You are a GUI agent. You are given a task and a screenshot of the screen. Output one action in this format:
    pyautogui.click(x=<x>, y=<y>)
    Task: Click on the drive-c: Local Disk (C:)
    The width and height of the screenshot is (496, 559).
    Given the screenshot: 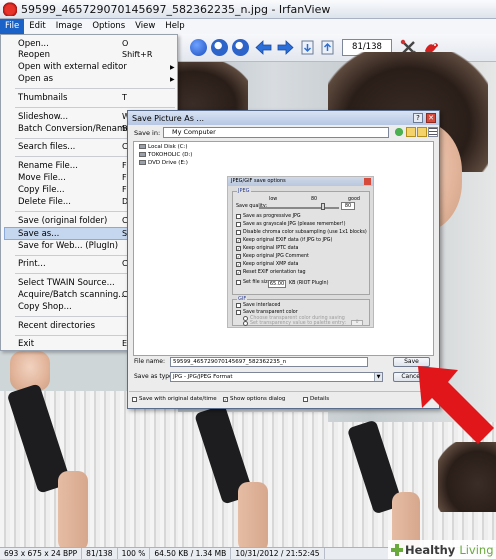 What is the action you would take?
    pyautogui.click(x=163, y=147)
    